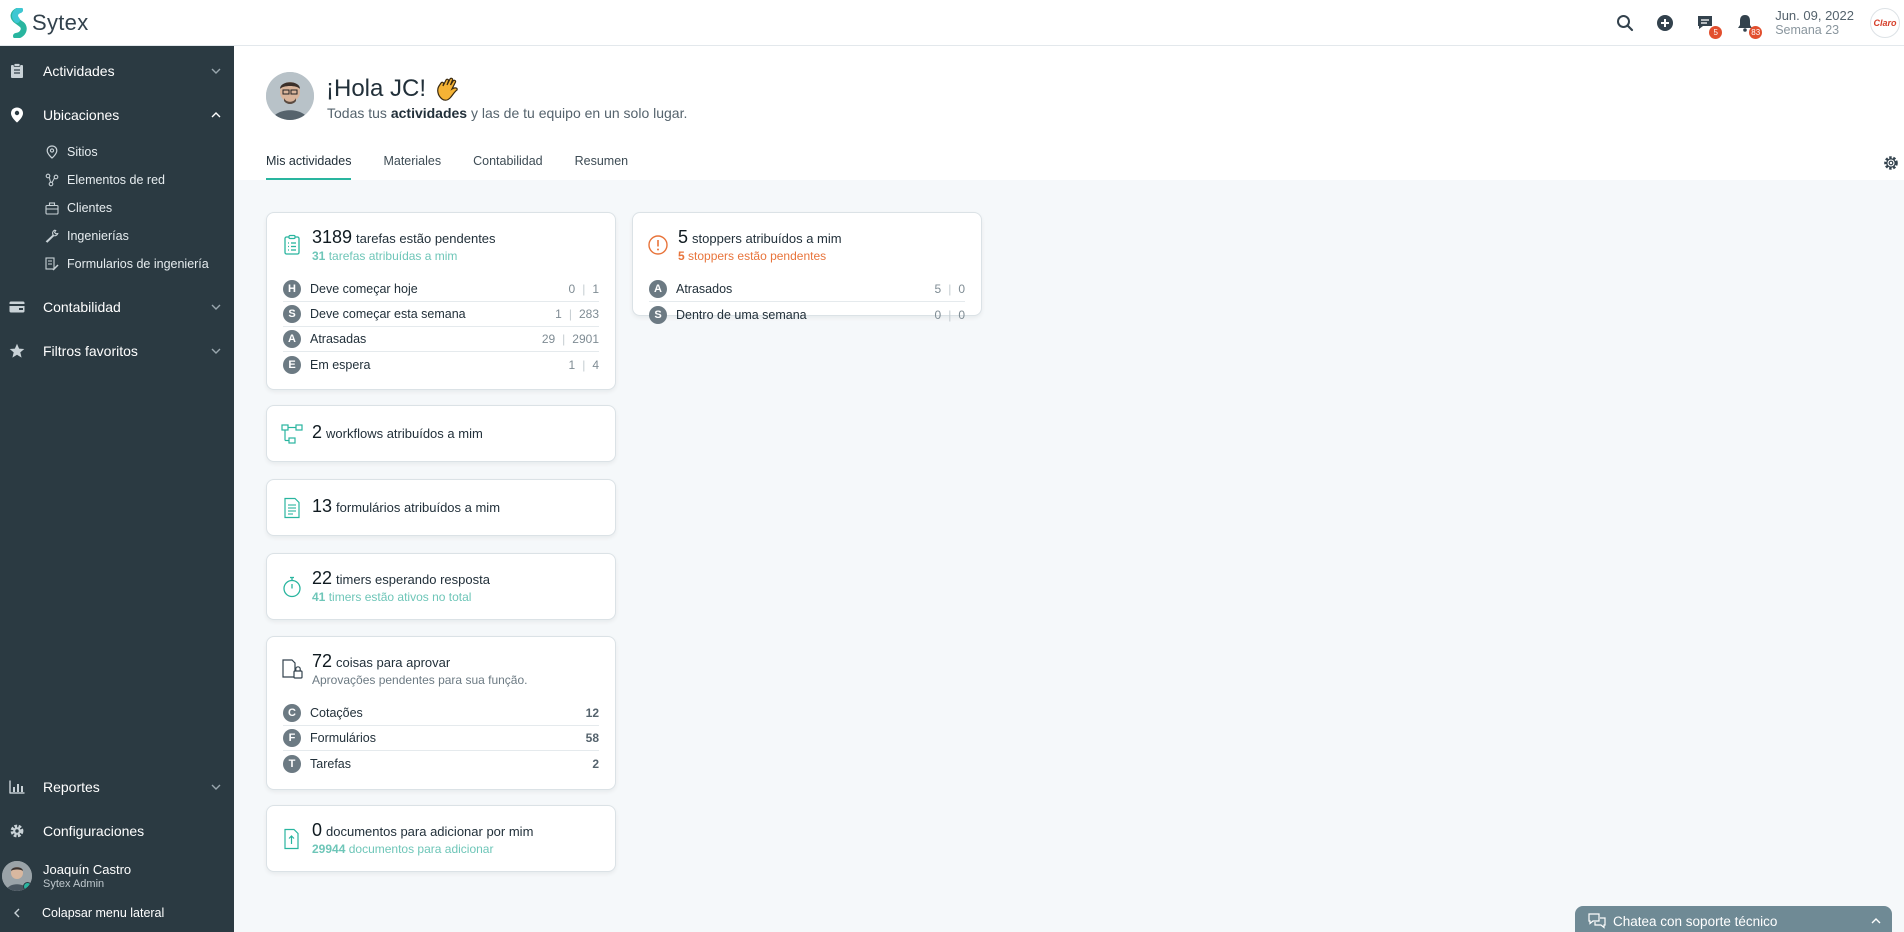  I want to click on tasks-subtitle: 31 tarefas atribuídas a mim, so click(384, 256).